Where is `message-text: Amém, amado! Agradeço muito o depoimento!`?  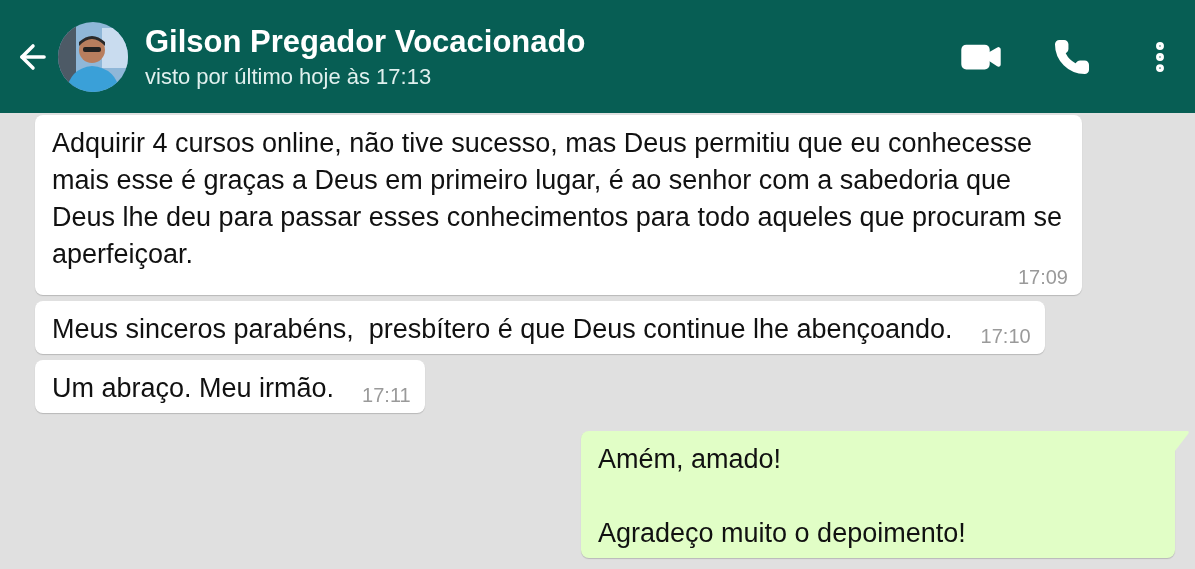
message-text: Amém, amado! Agradeço muito o depoimento! is located at coordinates (782, 496).